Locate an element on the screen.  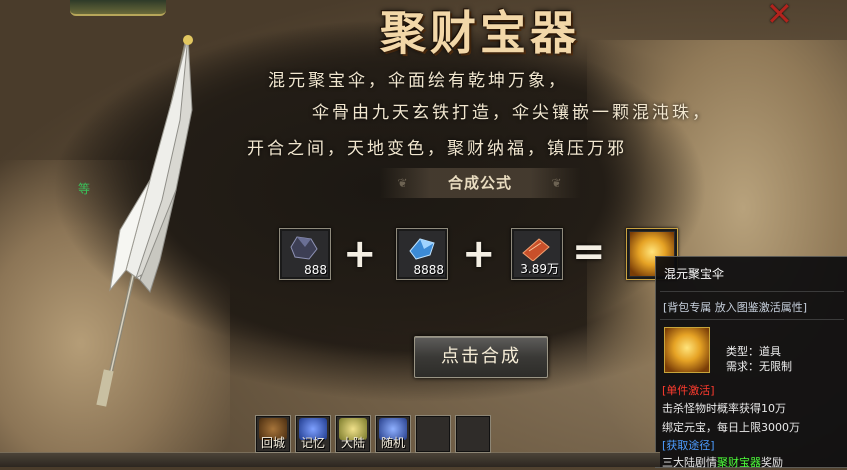
equals-sign: = is located at coordinates (589, 252).